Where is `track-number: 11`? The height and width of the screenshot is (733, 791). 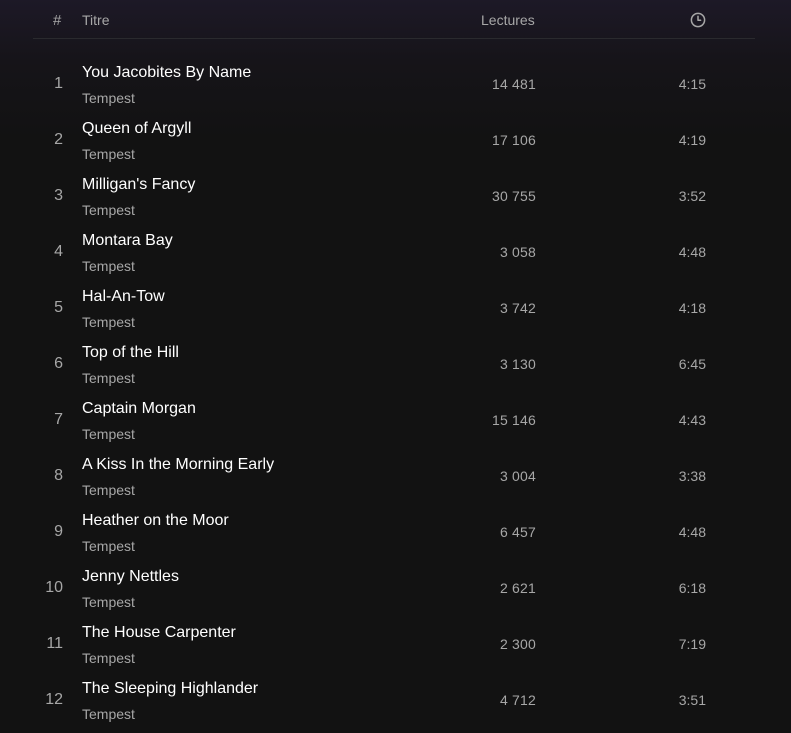
track-number: 11 is located at coordinates (54, 643).